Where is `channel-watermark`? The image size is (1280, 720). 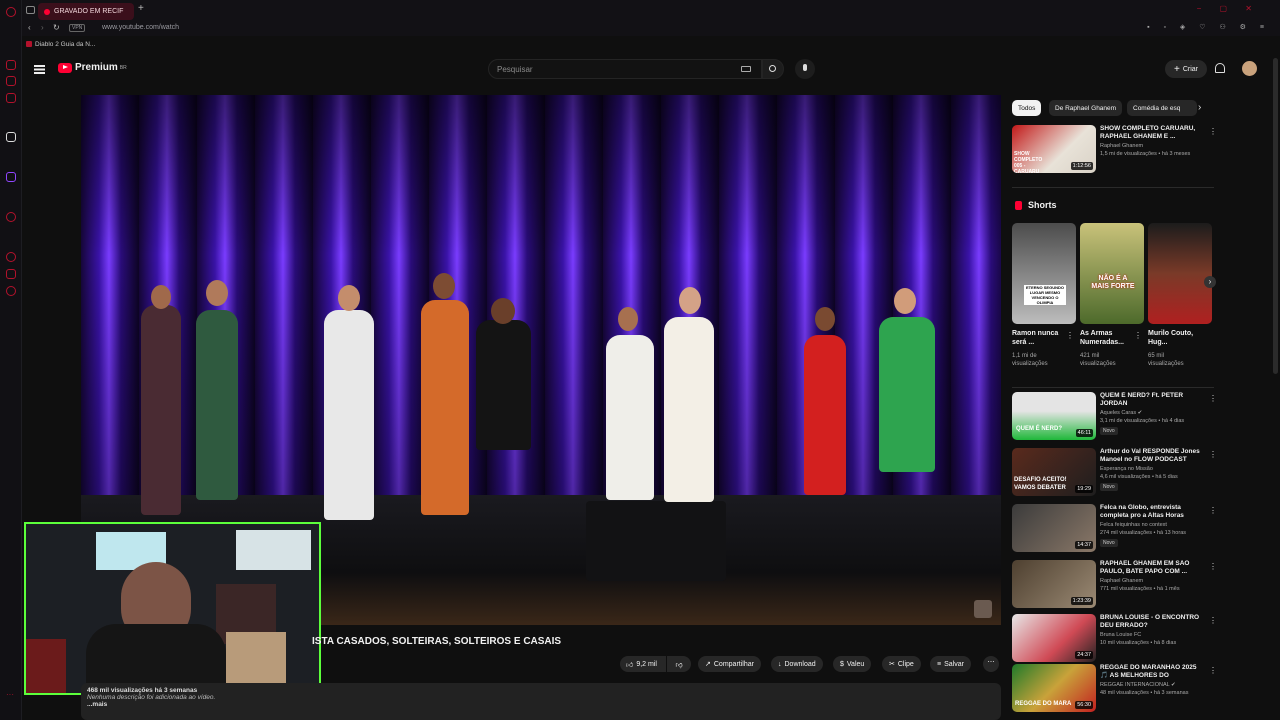 channel-watermark is located at coordinates (983, 609).